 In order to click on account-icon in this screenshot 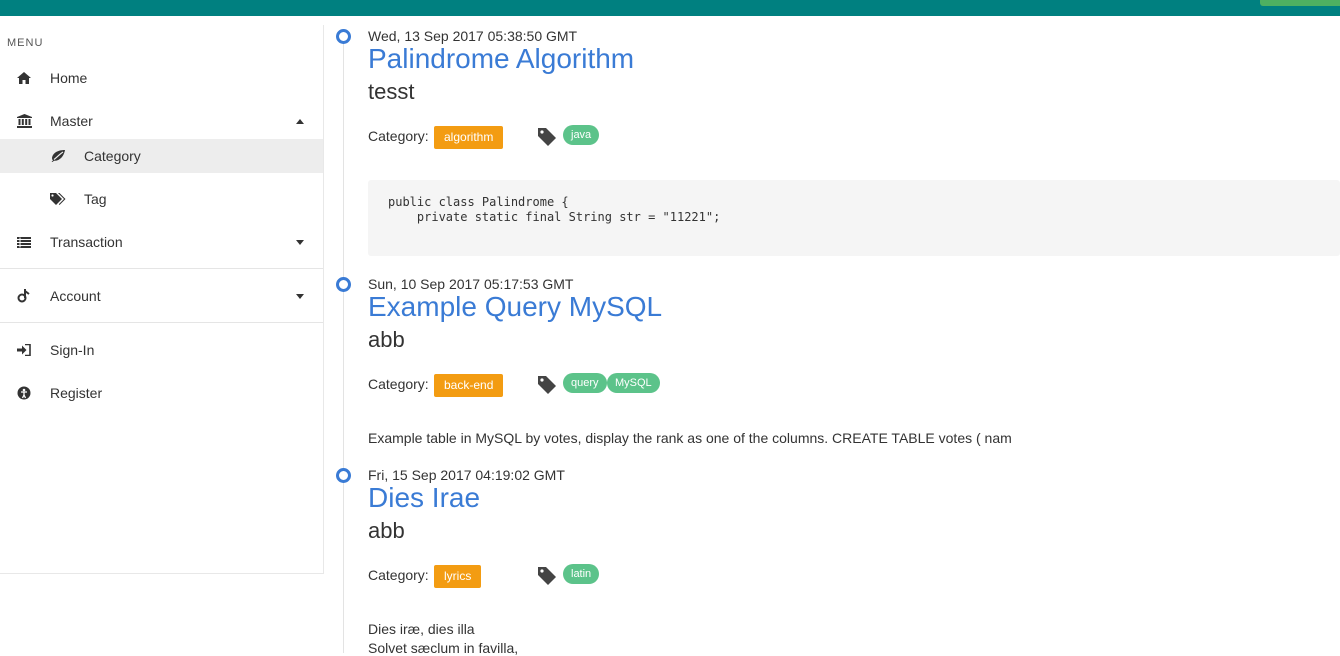, I will do `click(24, 296)`.